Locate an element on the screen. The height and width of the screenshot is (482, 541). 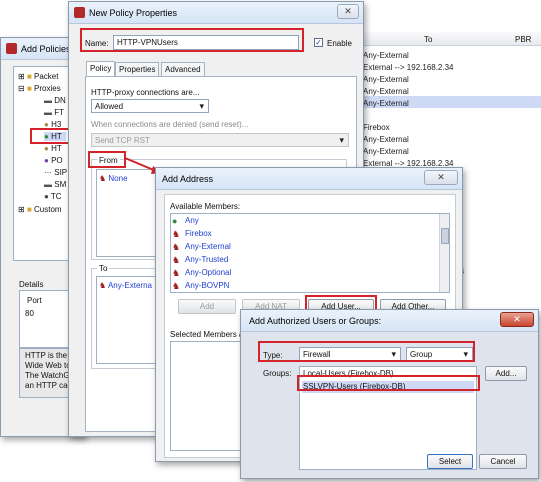
member-label: Any-BOVPN is located at coordinates (207, 285).